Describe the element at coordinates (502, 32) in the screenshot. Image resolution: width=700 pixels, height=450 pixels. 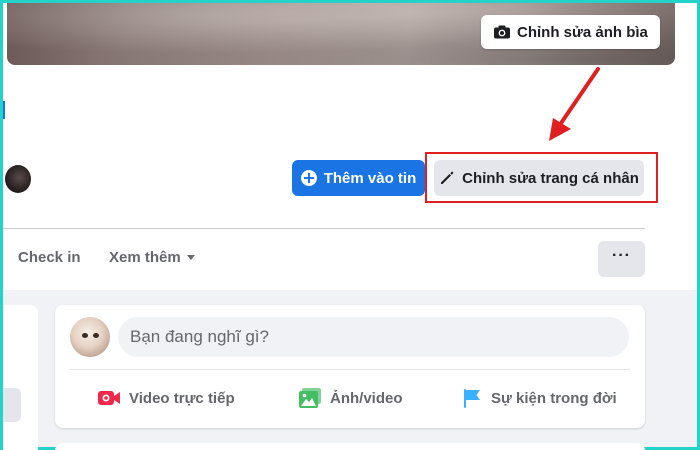
I see `camera-icon` at that location.